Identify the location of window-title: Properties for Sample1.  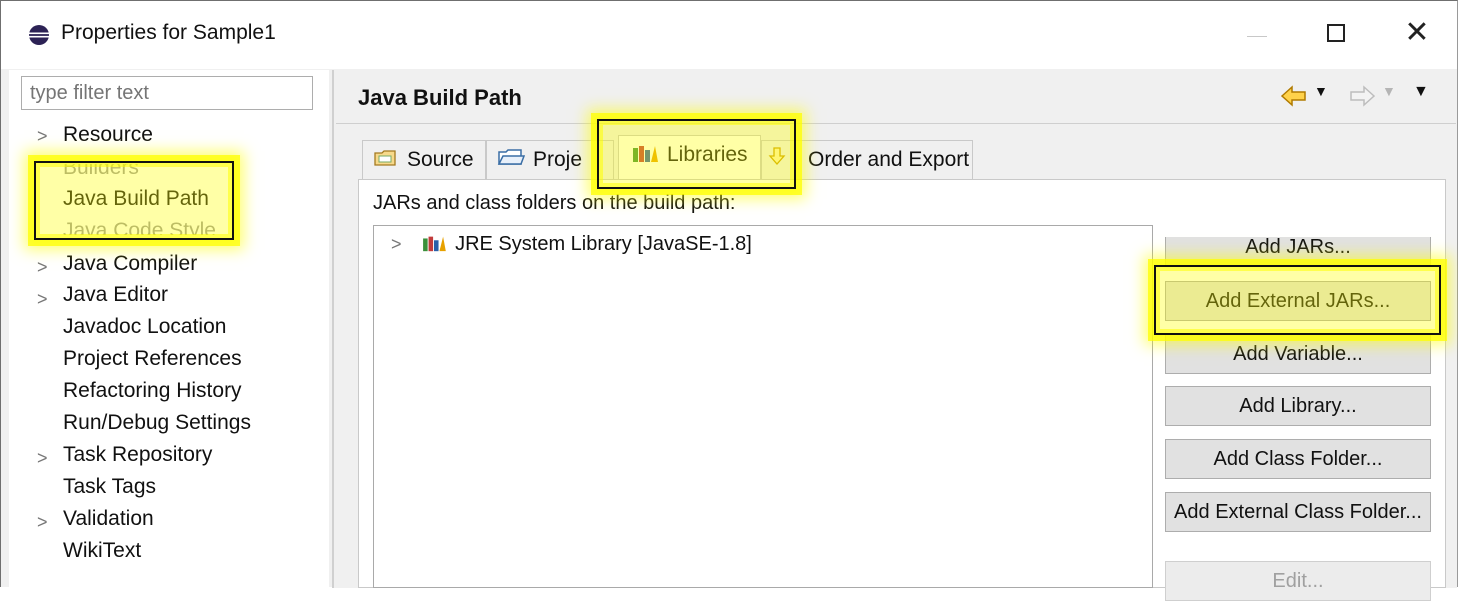
(168, 32).